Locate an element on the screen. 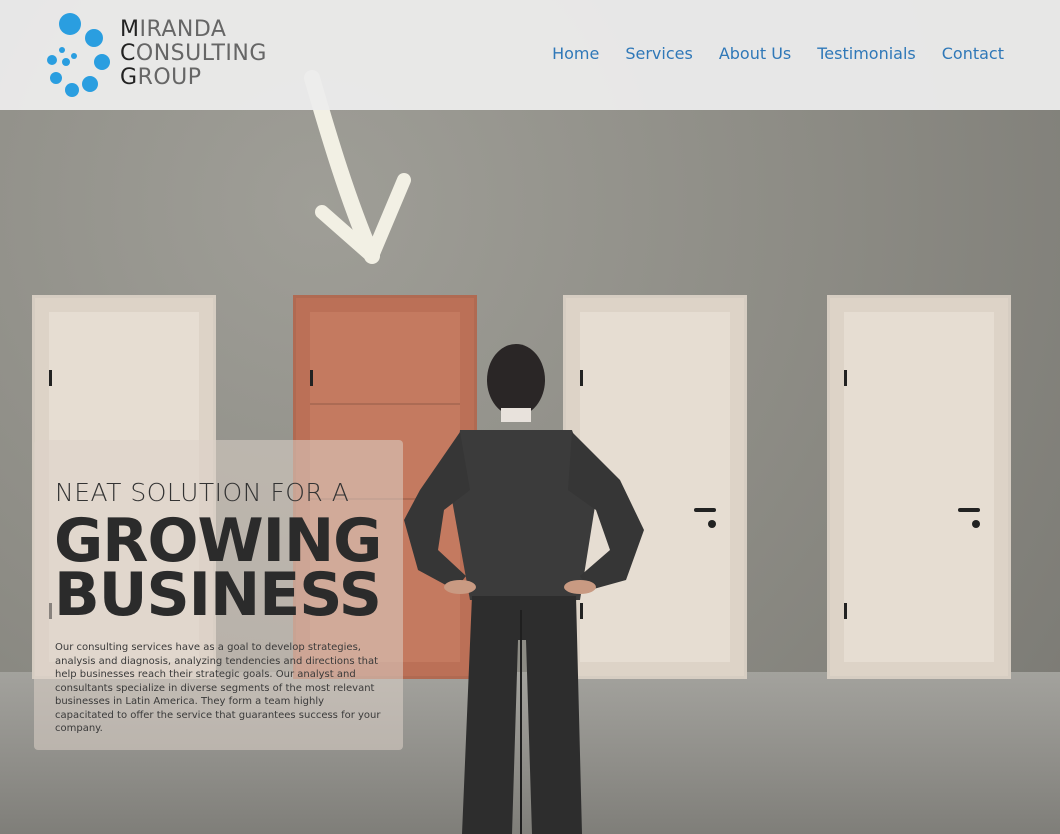 The width and height of the screenshot is (1060, 834). hero-kicker: NEAT SOLUTION FOR A is located at coordinates (202, 492).